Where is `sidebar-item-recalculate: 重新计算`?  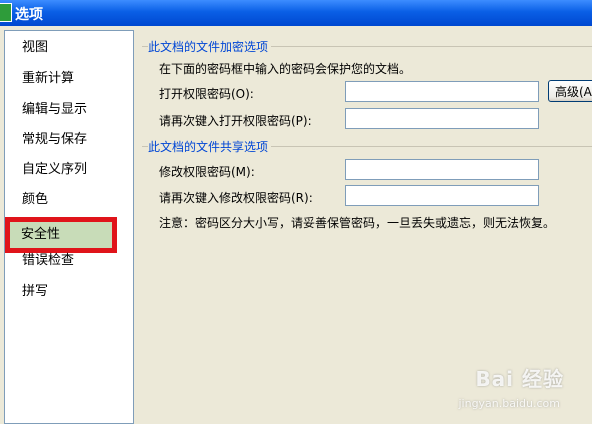 sidebar-item-recalculate: 重新计算 is located at coordinates (69, 79).